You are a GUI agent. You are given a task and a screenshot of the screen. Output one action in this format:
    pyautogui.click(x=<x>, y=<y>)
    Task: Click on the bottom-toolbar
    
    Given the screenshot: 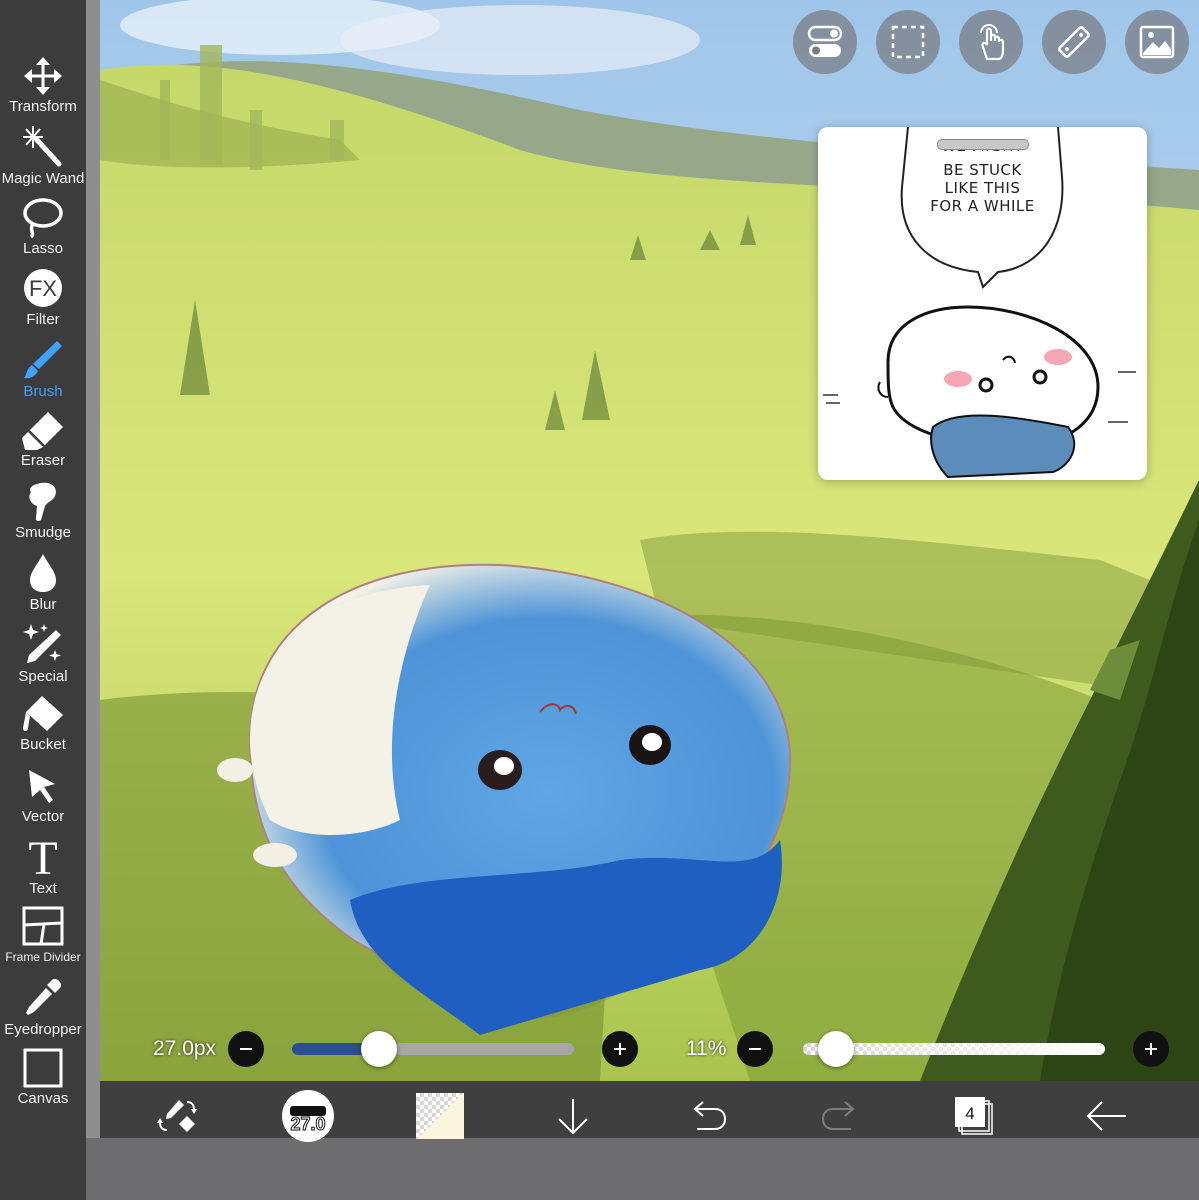 What is the action you would take?
    pyautogui.click(x=649, y=1109)
    